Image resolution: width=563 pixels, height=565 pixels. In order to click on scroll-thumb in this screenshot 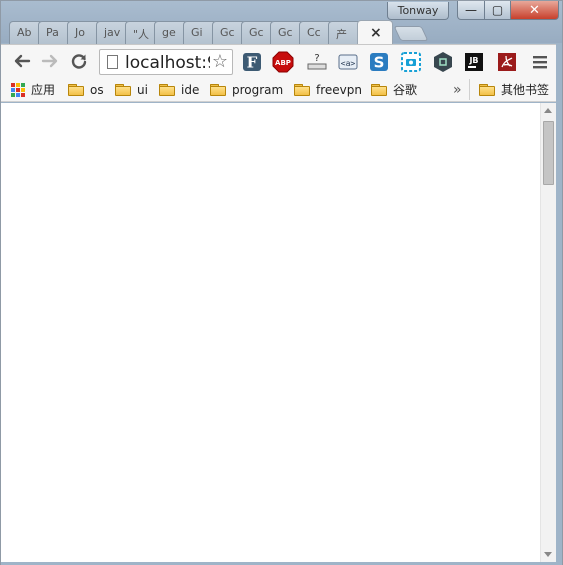, I will do `click(548, 153)`.